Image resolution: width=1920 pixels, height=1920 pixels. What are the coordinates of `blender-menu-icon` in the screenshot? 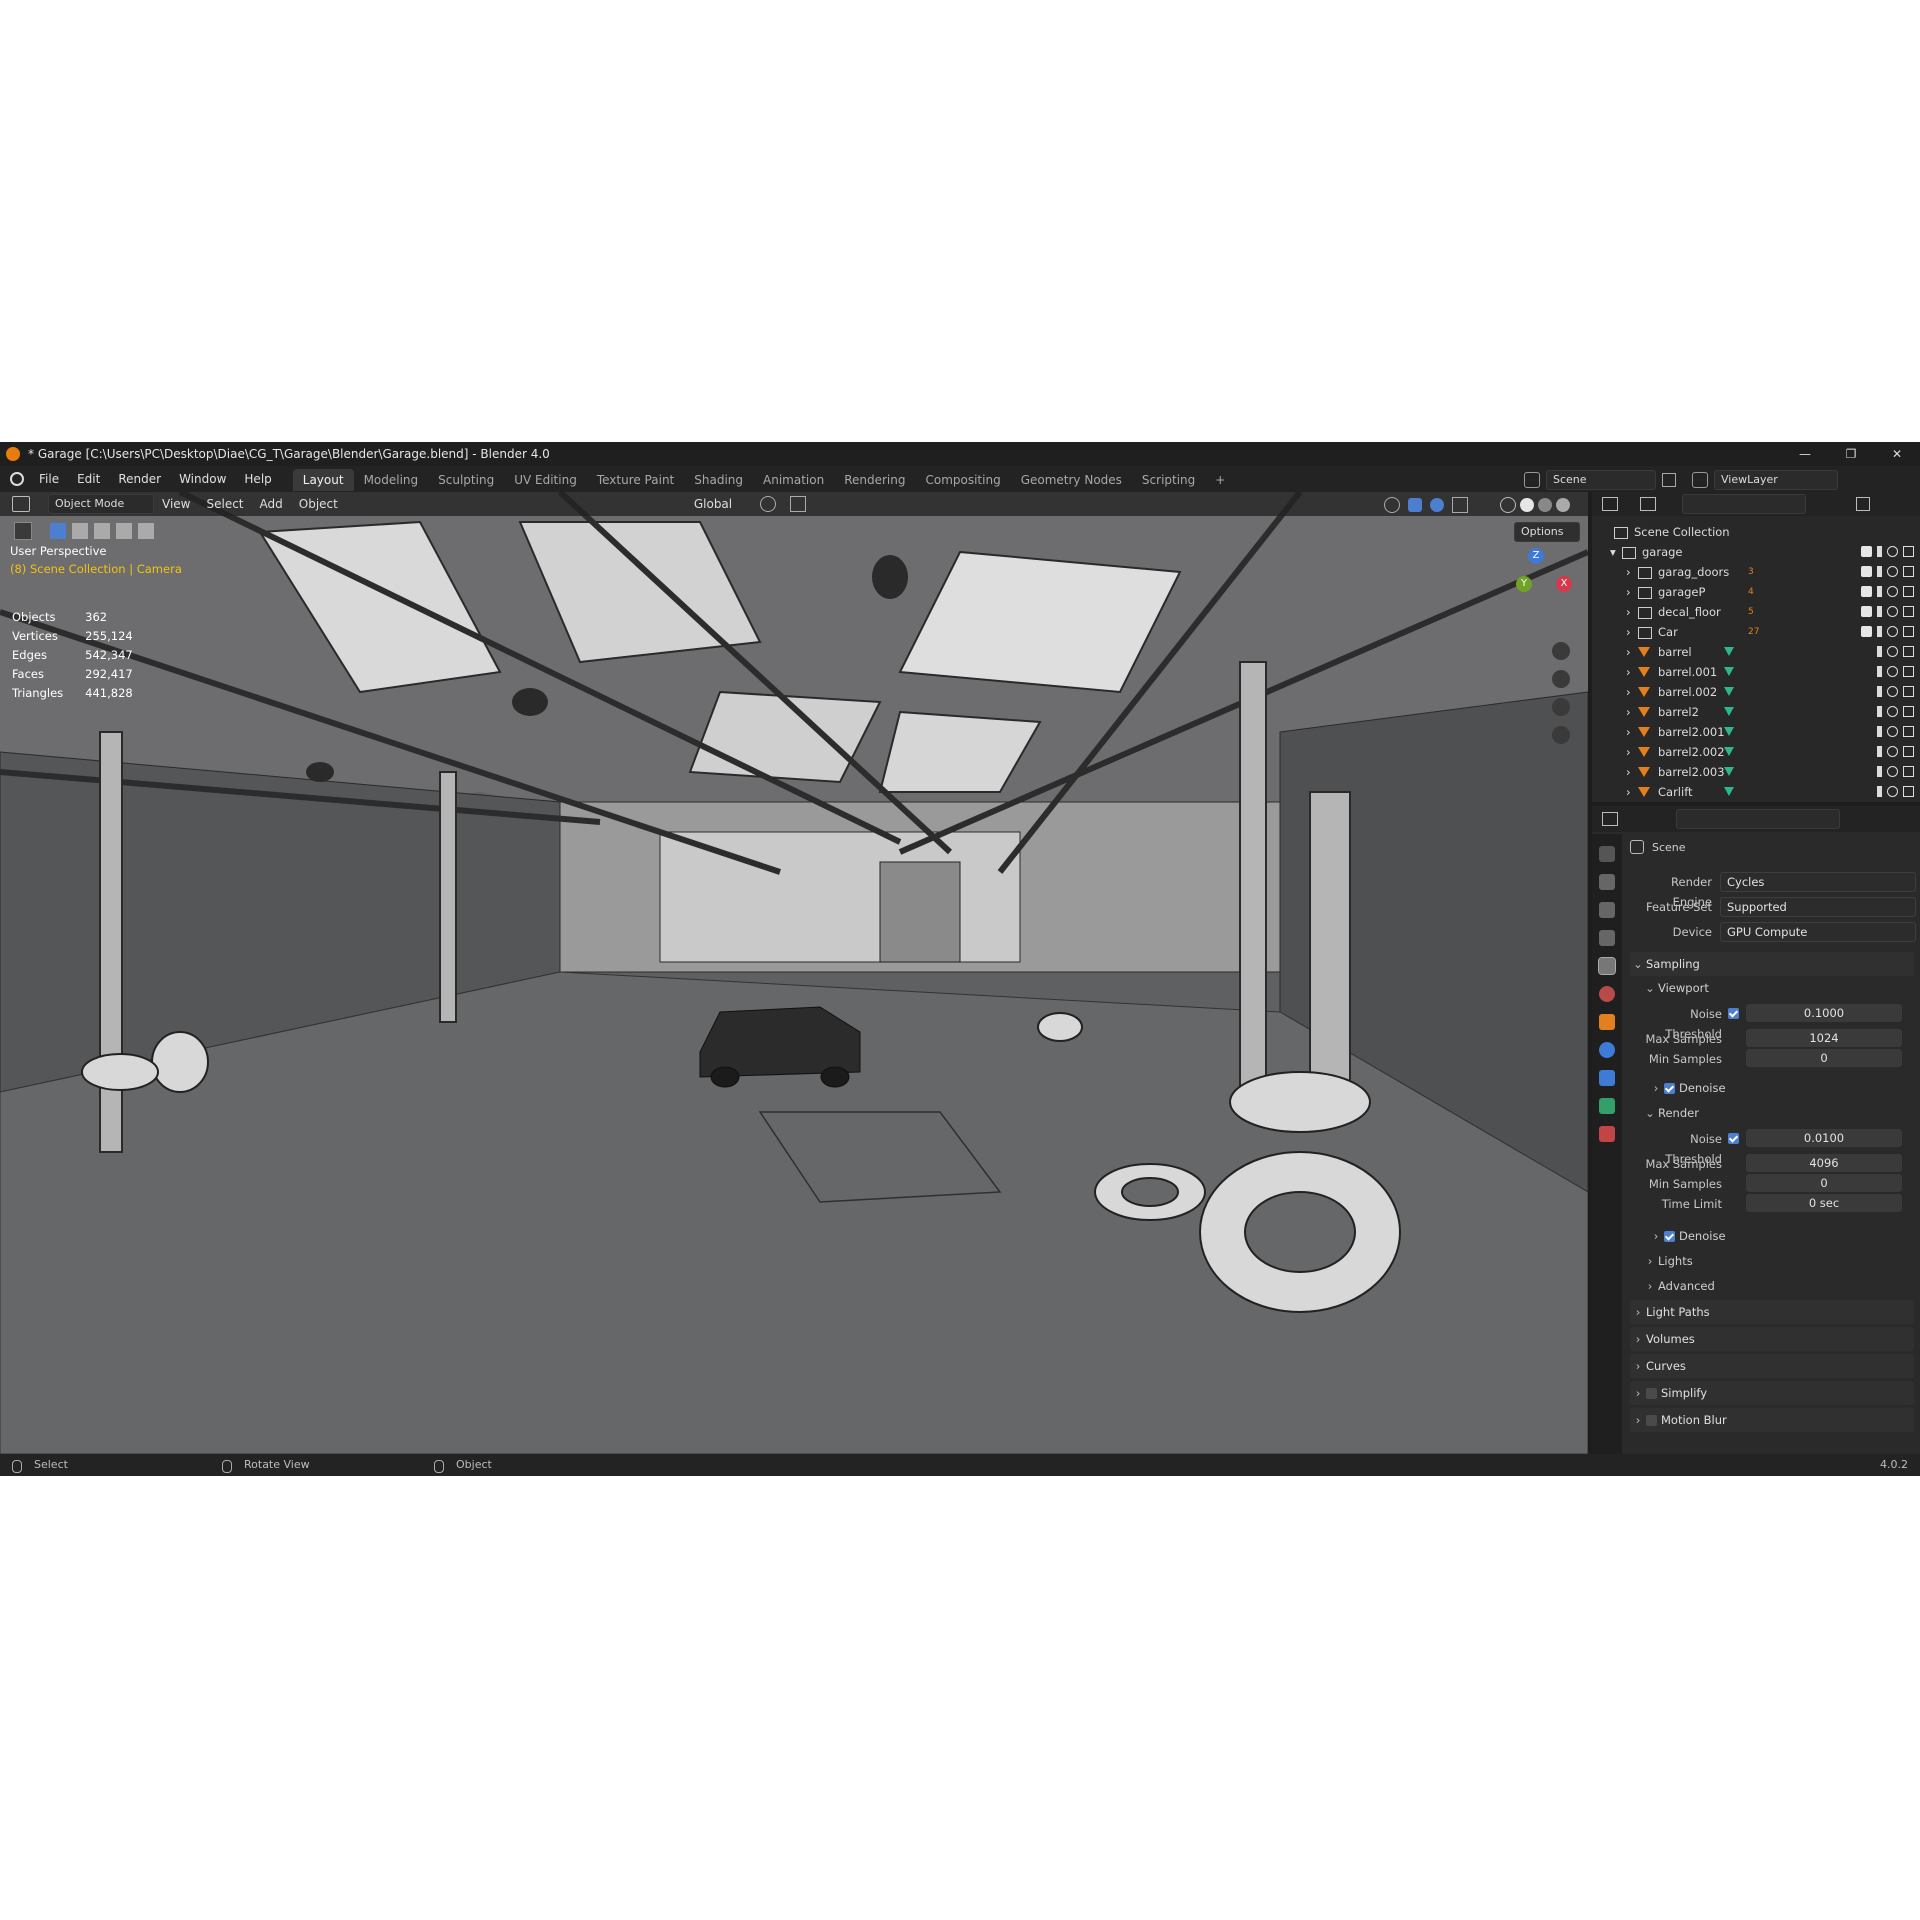 It's located at (17, 479).